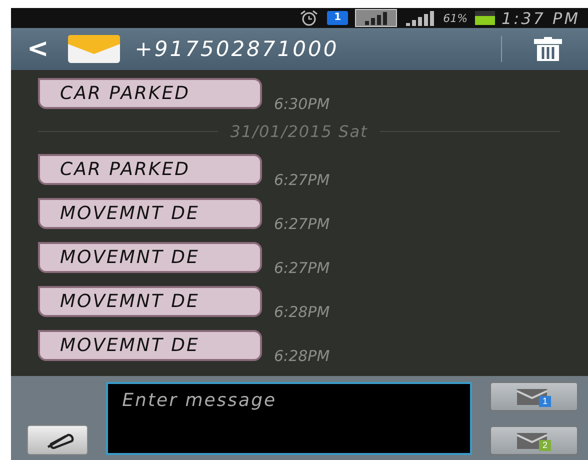 The height and width of the screenshot is (460, 588). Describe the element at coordinates (541, 18) in the screenshot. I see `status-time: 1:37 PM` at that location.